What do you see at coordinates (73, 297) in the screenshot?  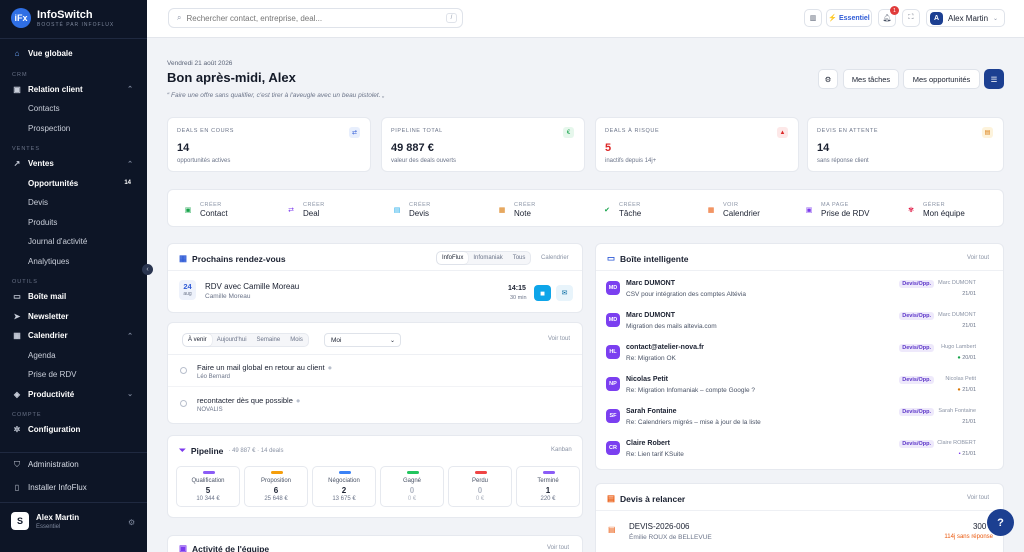 I see `sidebar-item-boite-mail: ▭ Boîte mail` at bounding box center [73, 297].